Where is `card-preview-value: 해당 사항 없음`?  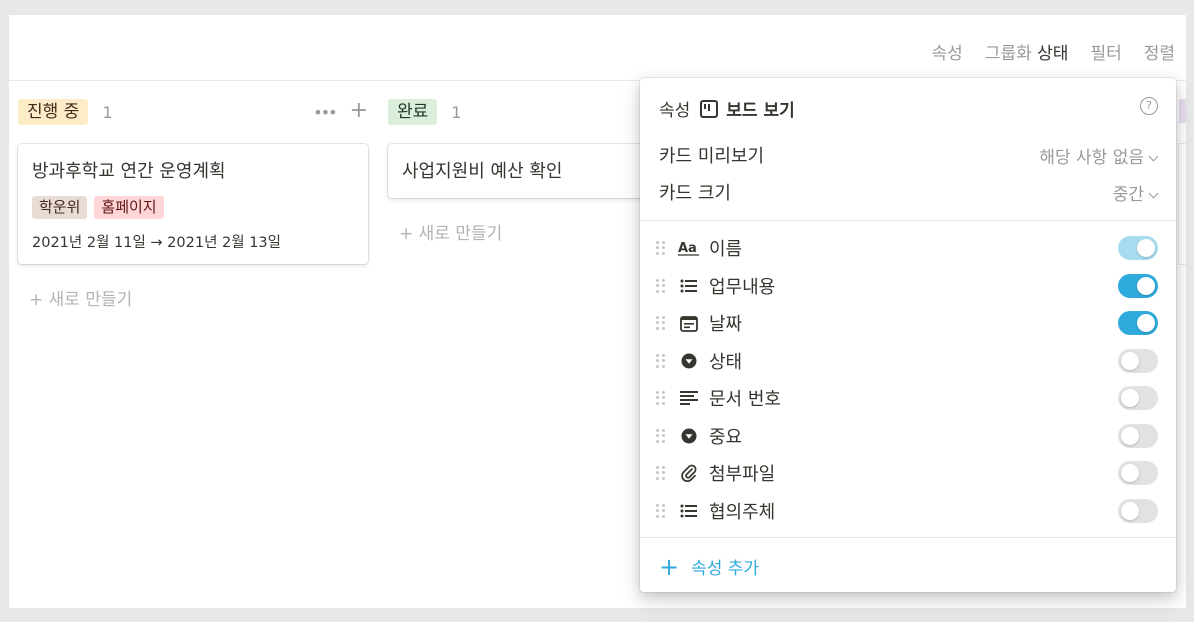
card-preview-value: 해당 사항 없음 is located at coordinates (1091, 157).